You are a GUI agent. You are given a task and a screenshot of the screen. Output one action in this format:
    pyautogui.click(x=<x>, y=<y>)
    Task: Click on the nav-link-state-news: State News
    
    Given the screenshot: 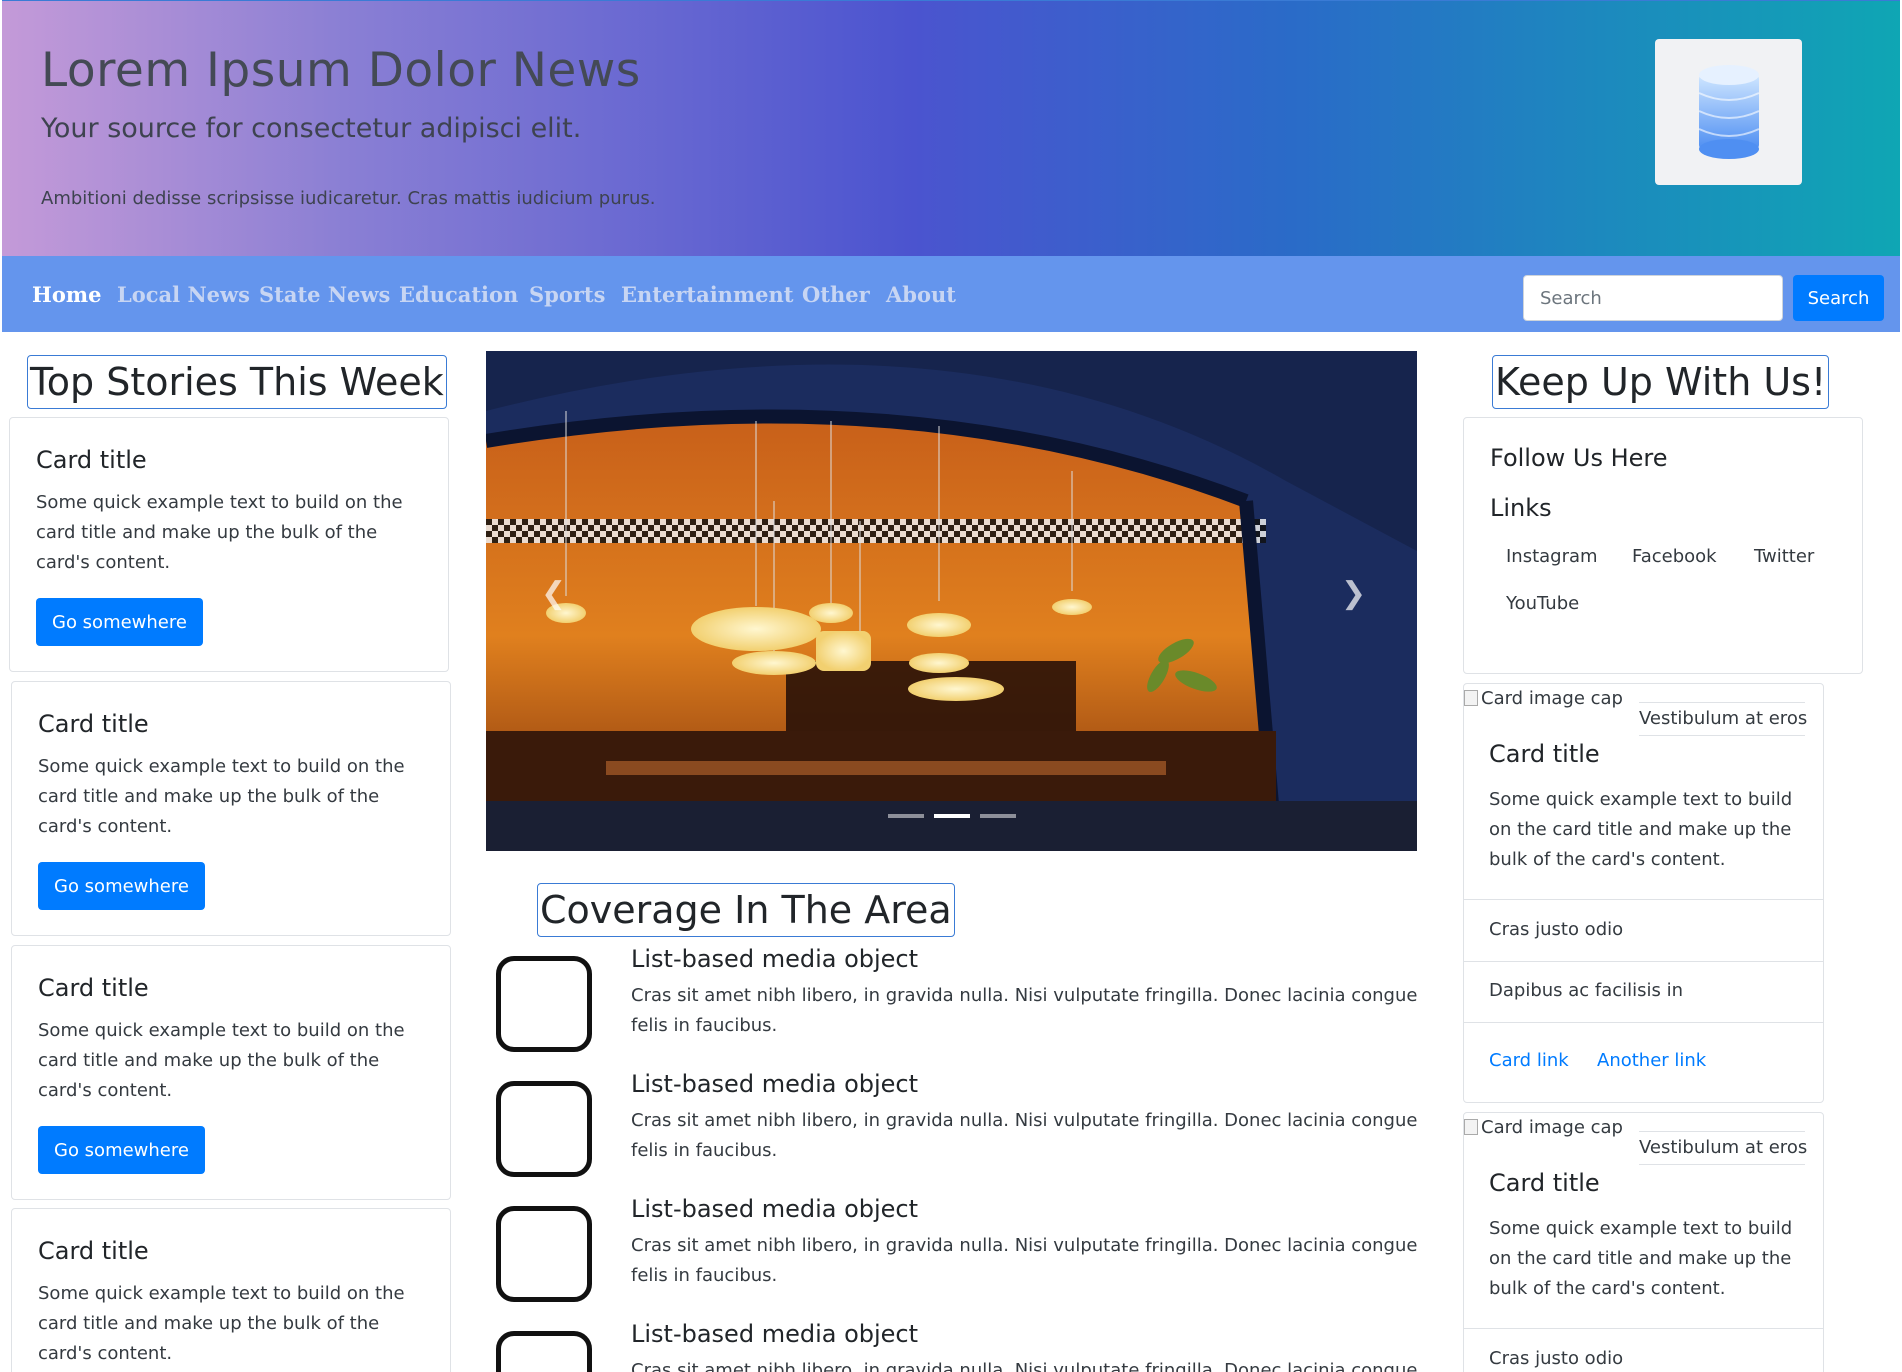 What is the action you would take?
    pyautogui.click(x=324, y=294)
    